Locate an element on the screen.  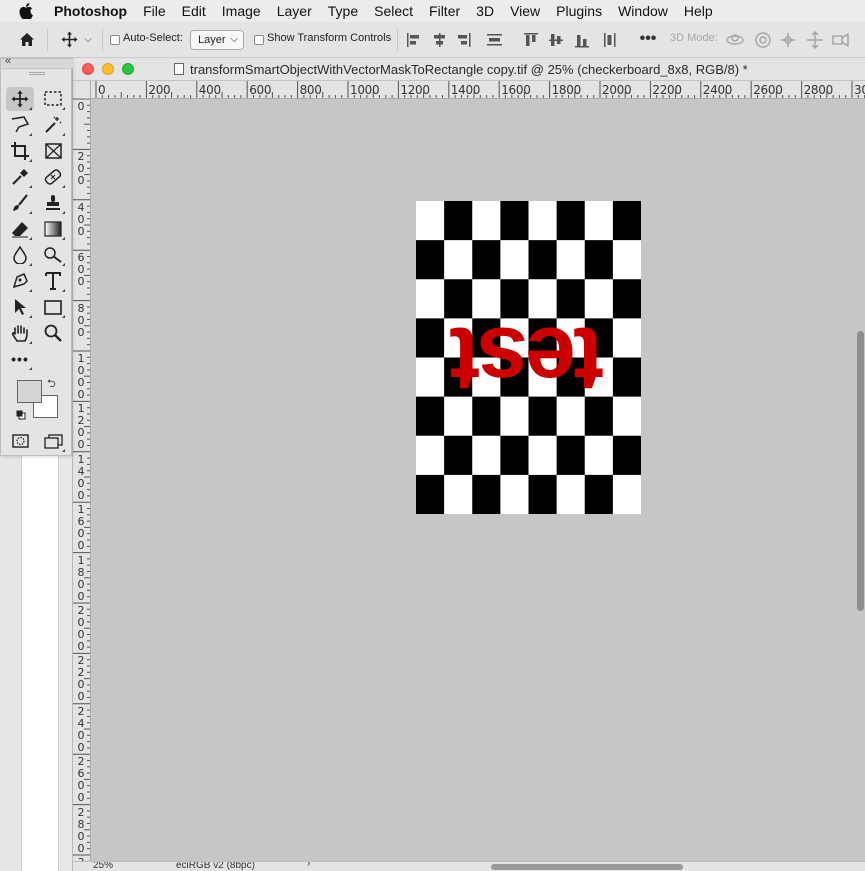
gradient-tool-button is located at coordinates (53, 229).